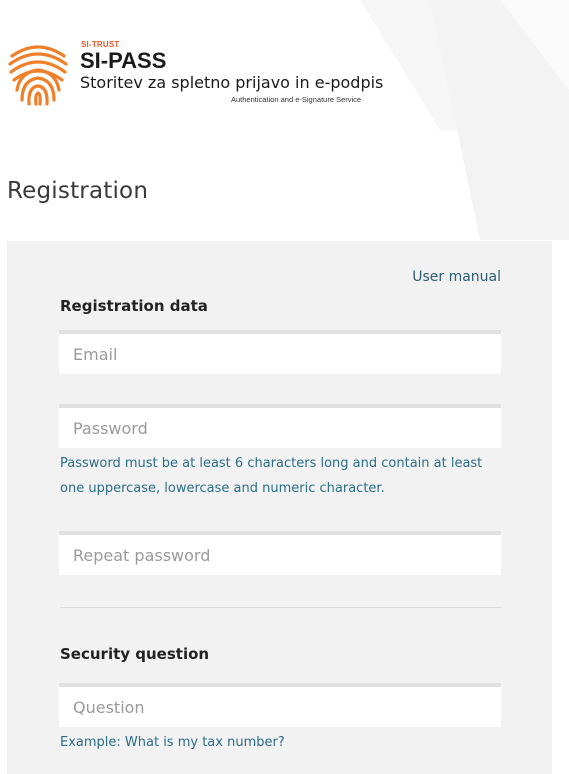  Describe the element at coordinates (280, 553) in the screenshot. I see `repeat-password-field` at that location.